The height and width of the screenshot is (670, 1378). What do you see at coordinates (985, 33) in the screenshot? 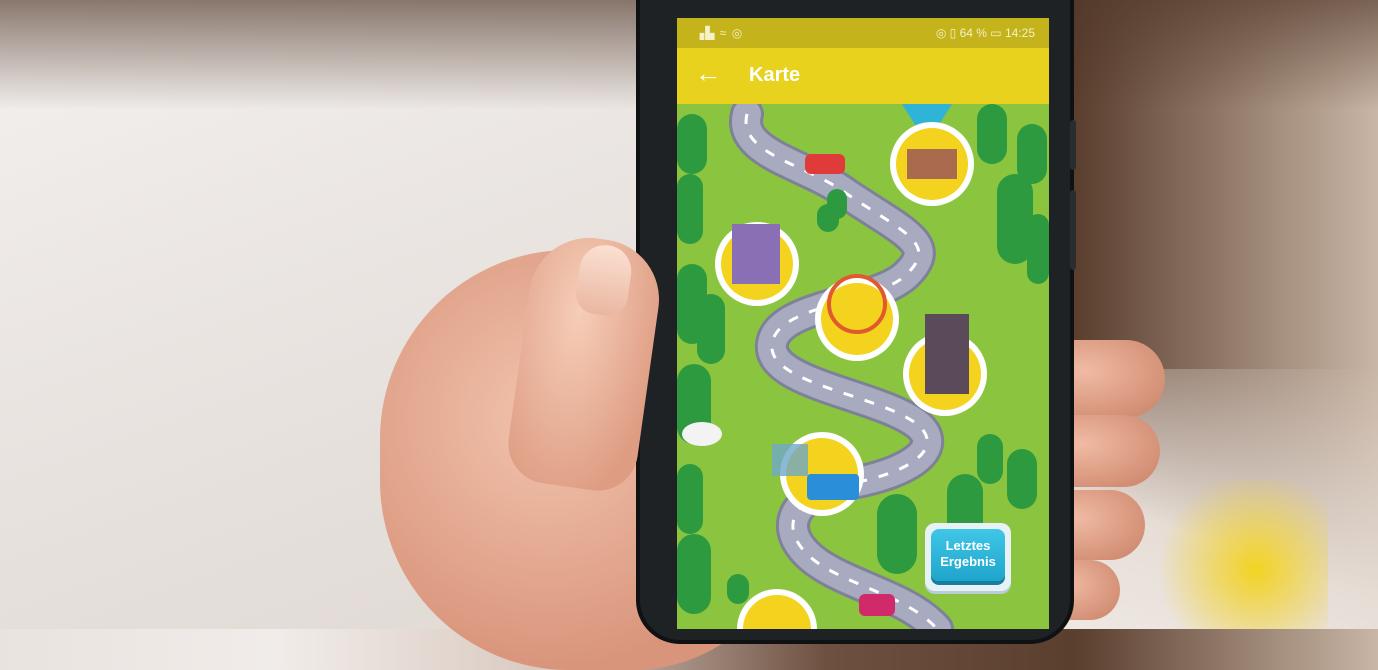
I see `status-icons-right: ◎ ▯ 64 % ▭ 14:25` at bounding box center [985, 33].